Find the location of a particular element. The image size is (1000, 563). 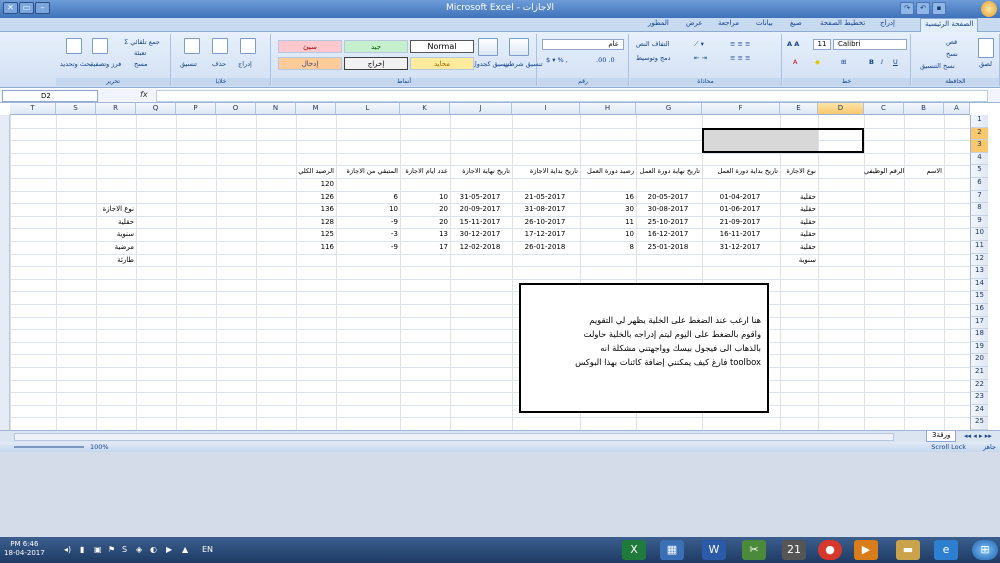

zoom-slider is located at coordinates (49, 447).